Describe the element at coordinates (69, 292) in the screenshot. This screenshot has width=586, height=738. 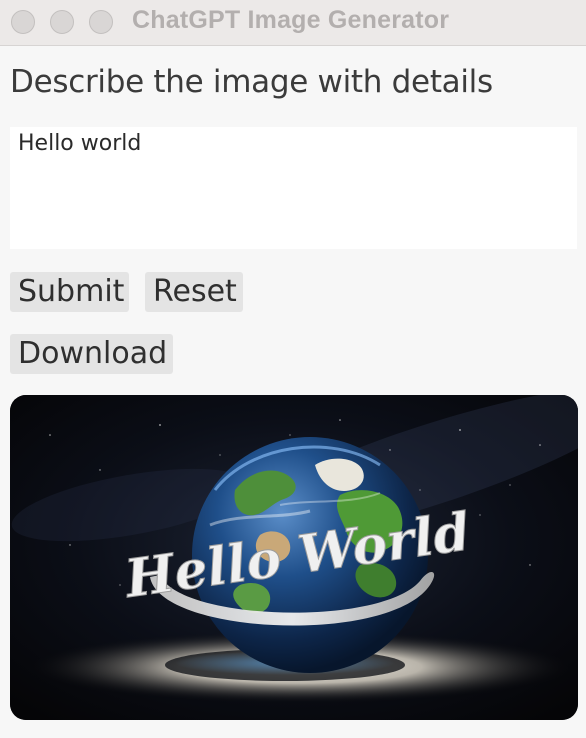
I see `submit-button: Submit` at that location.